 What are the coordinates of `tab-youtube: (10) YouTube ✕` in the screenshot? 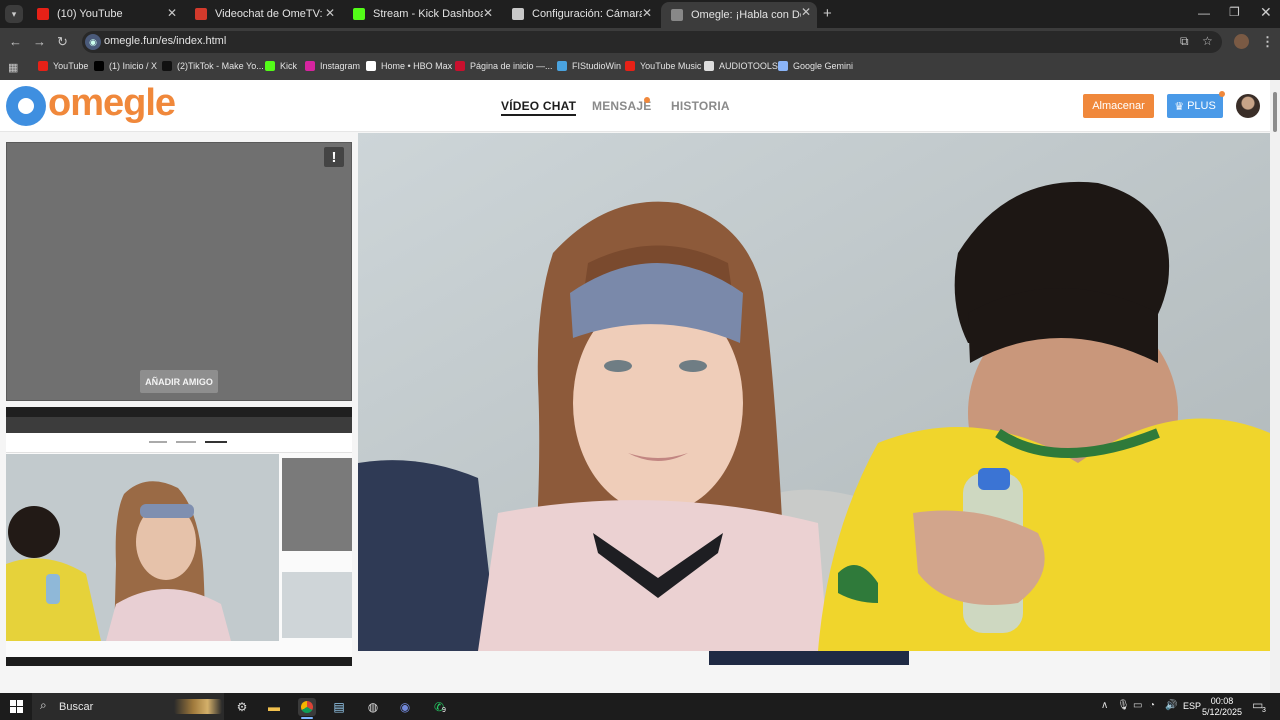 It's located at (105, 14).